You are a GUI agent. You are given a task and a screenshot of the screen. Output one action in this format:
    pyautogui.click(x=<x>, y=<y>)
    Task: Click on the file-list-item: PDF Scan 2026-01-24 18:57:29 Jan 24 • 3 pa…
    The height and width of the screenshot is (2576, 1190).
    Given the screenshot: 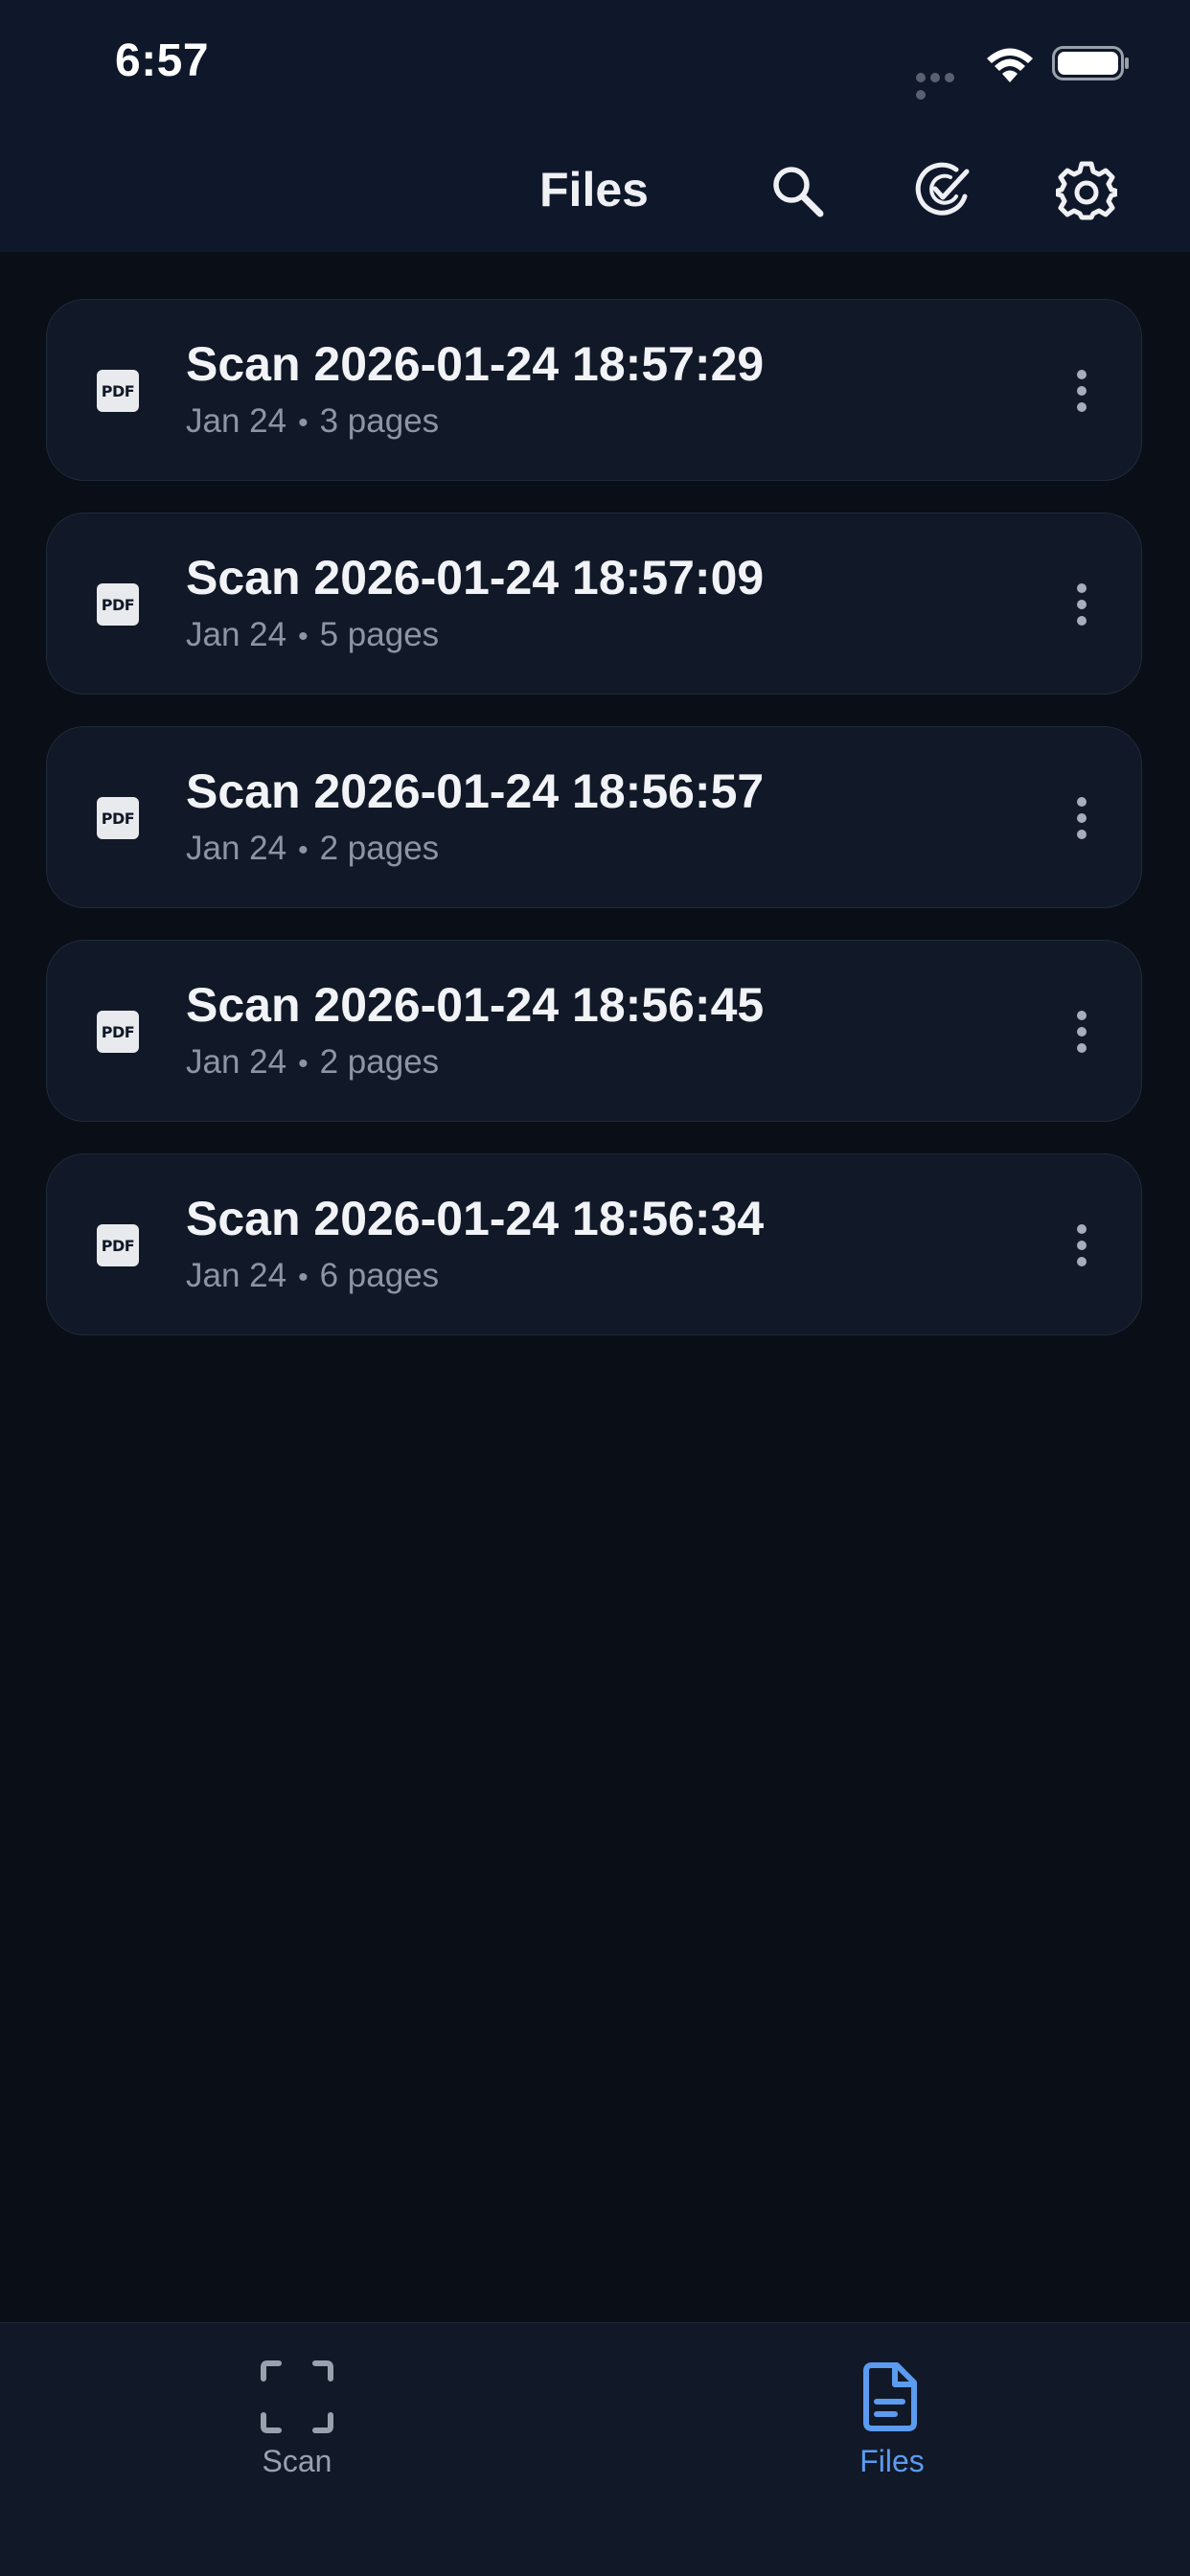 What is the action you would take?
    pyautogui.click(x=594, y=390)
    